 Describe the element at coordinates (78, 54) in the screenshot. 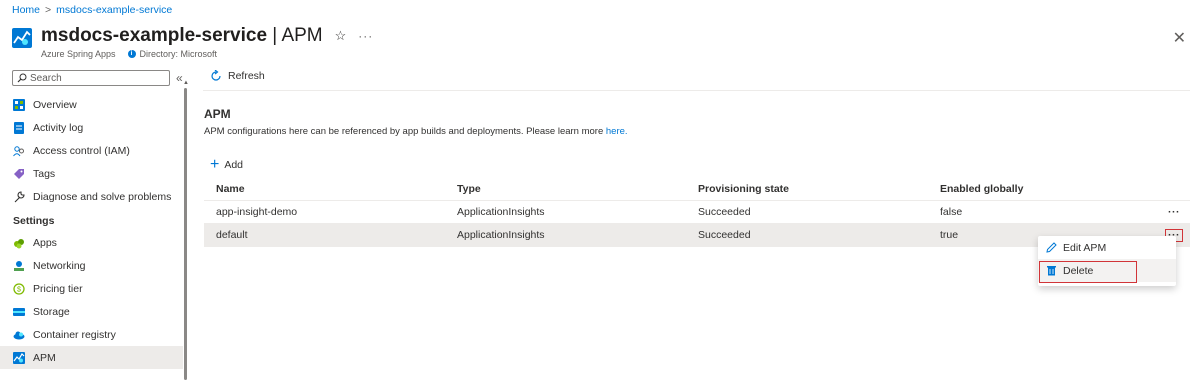

I see `resource-type-label: Azure Spring Apps` at that location.